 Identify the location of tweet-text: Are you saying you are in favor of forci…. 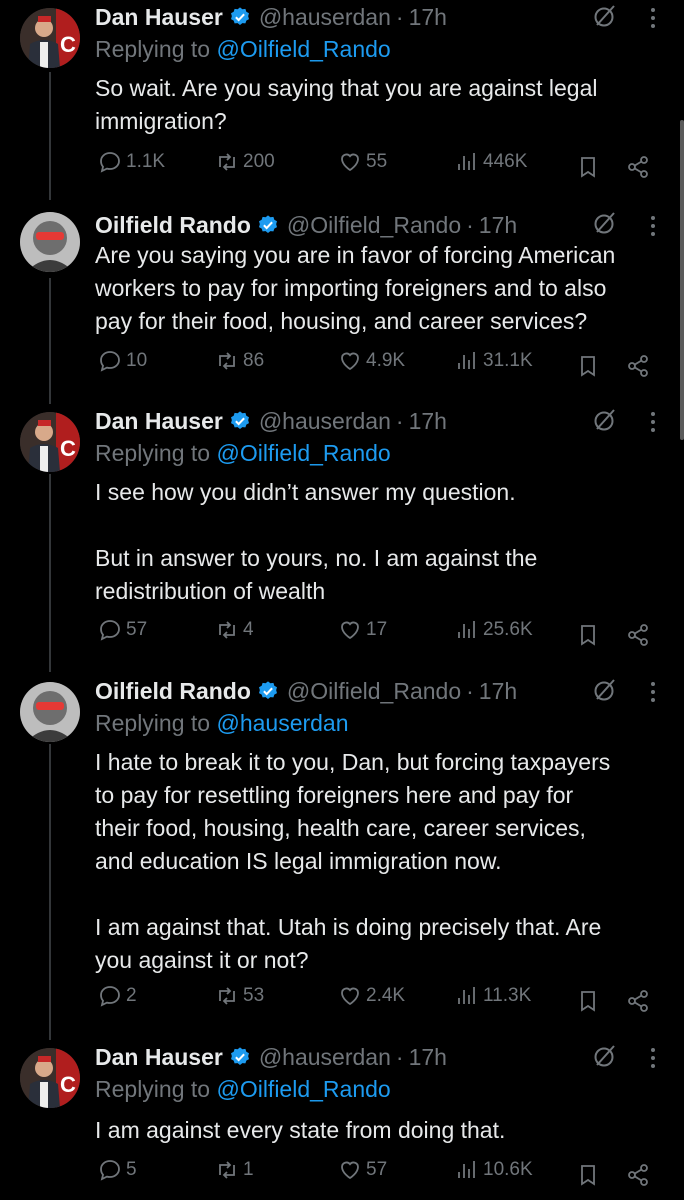
(355, 288).